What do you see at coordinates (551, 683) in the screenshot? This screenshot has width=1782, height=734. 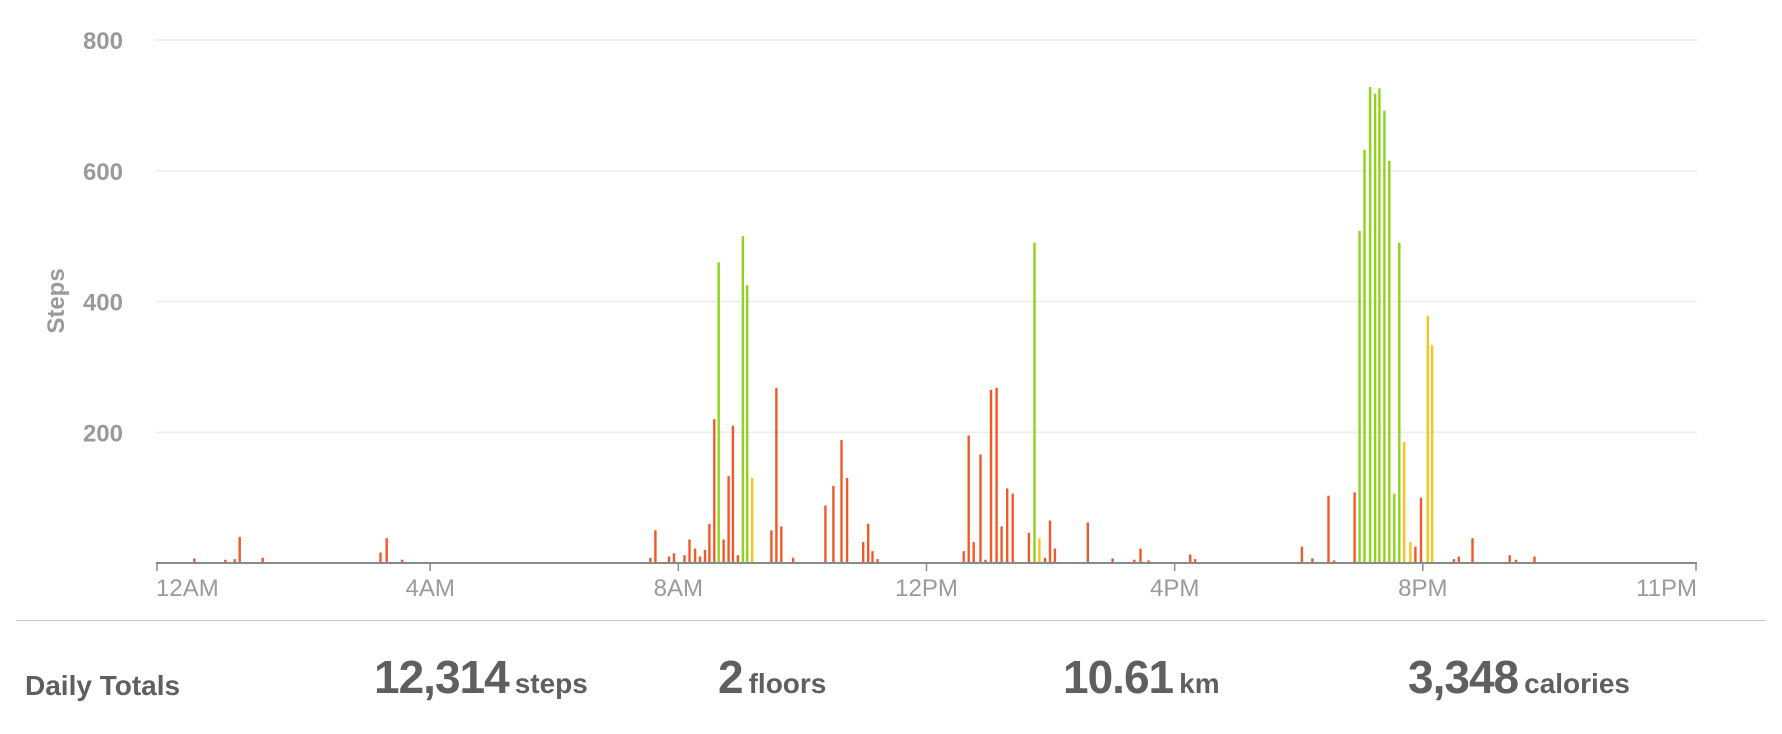 I see `steps-total-unit: steps` at bounding box center [551, 683].